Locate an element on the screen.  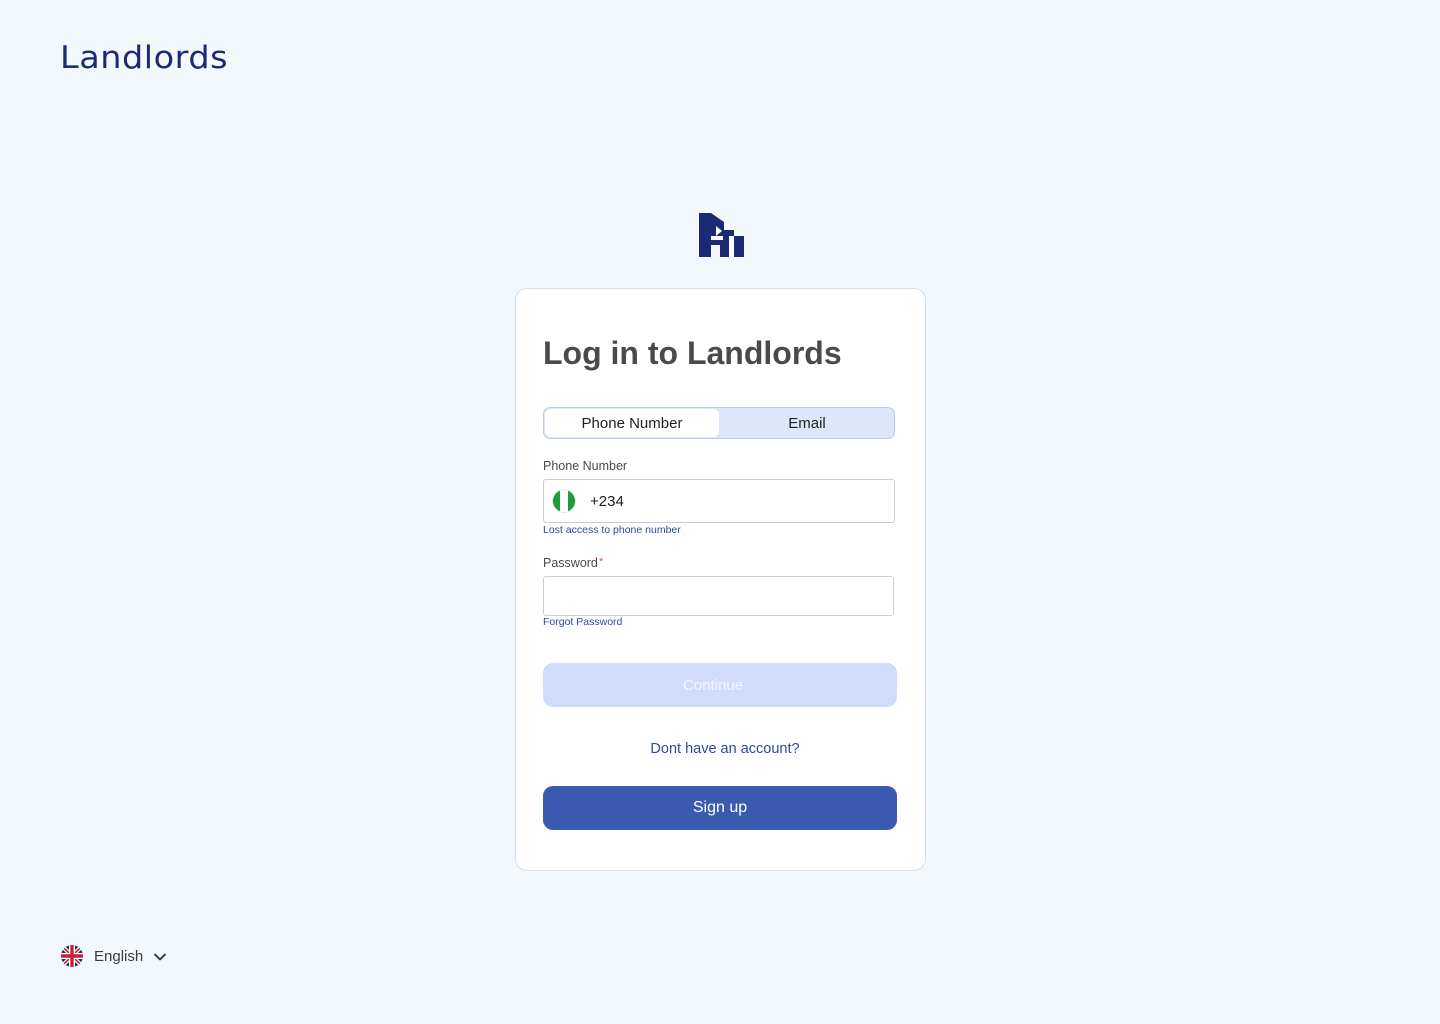
language-selector: English is located at coordinates (114, 956).